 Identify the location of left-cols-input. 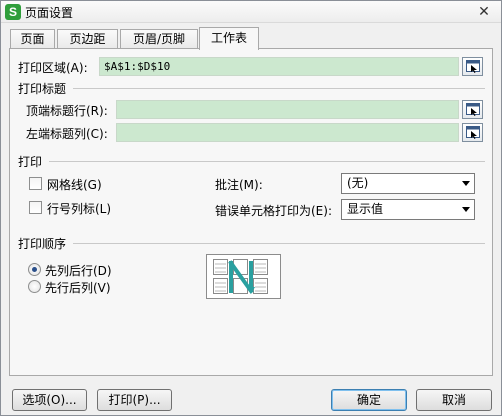
(287, 132).